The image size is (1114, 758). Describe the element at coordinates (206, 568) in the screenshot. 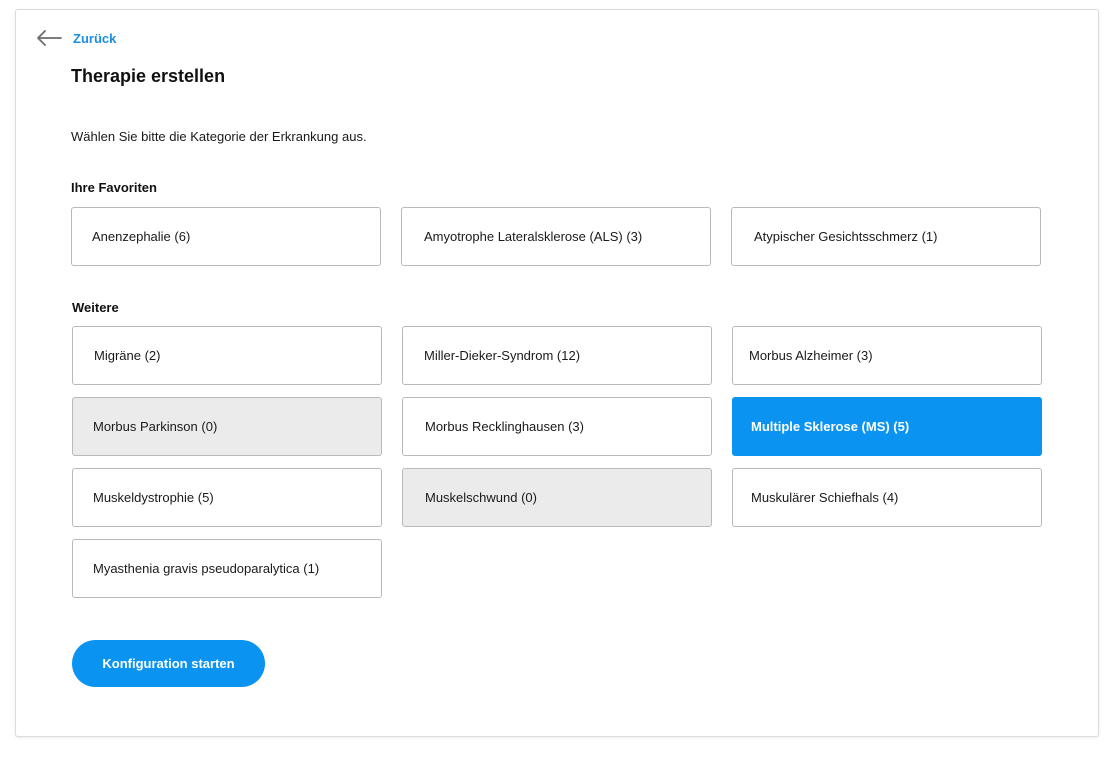

I see `option-label: Myasthenia gravis pseudoparalytica (1)` at that location.